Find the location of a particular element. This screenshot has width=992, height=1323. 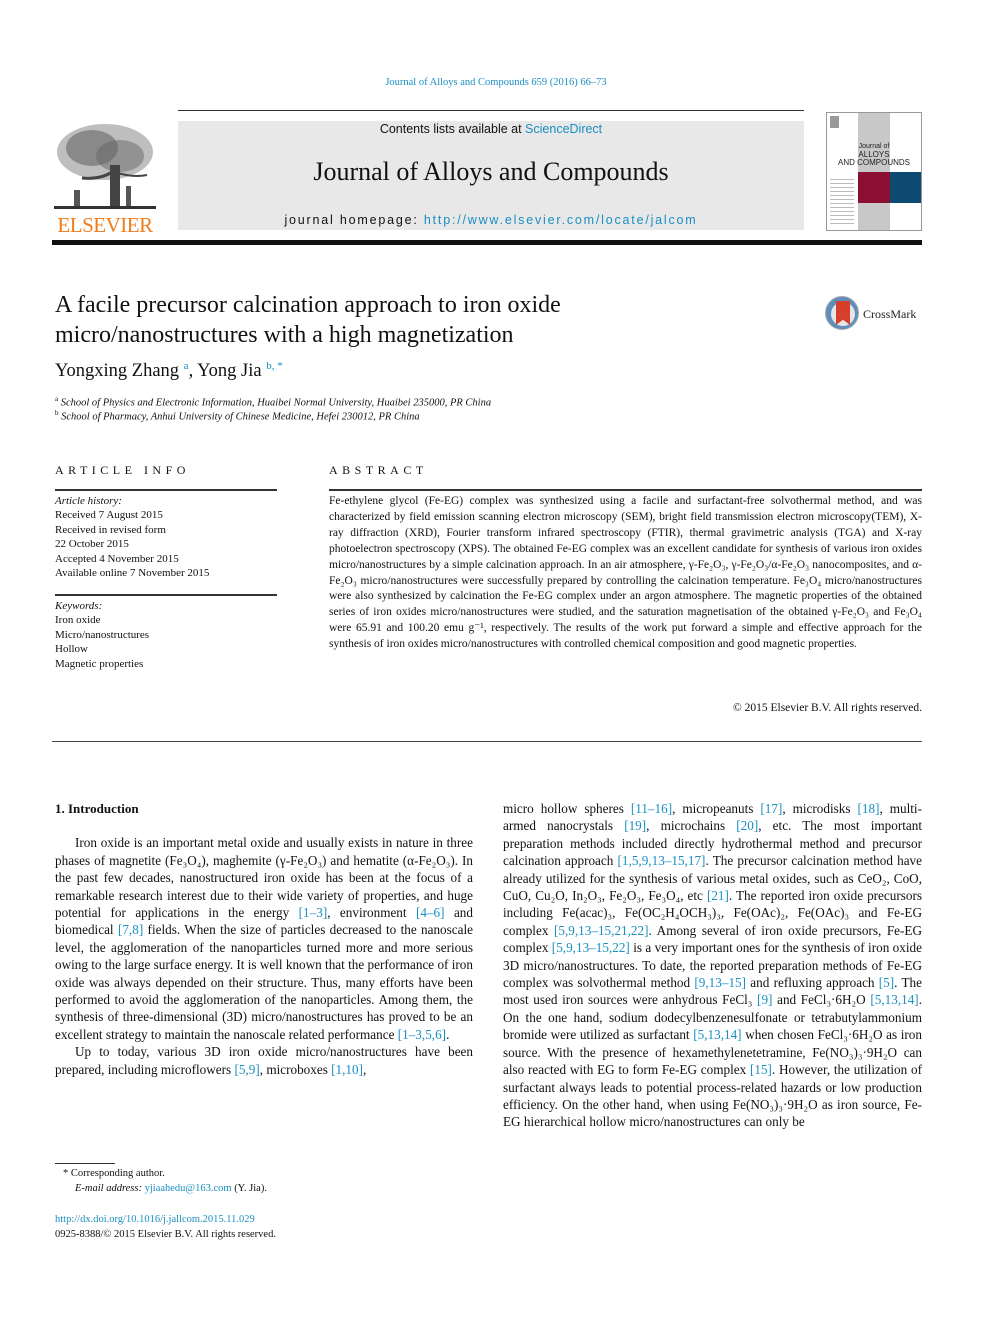

citation-link: [5,9,13–15,22] is located at coordinates (591, 947).